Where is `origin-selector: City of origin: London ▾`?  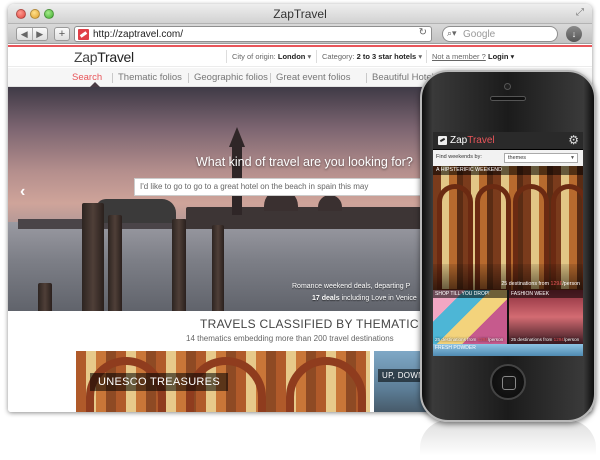 origin-selector: City of origin: London ▾ is located at coordinates (271, 56).